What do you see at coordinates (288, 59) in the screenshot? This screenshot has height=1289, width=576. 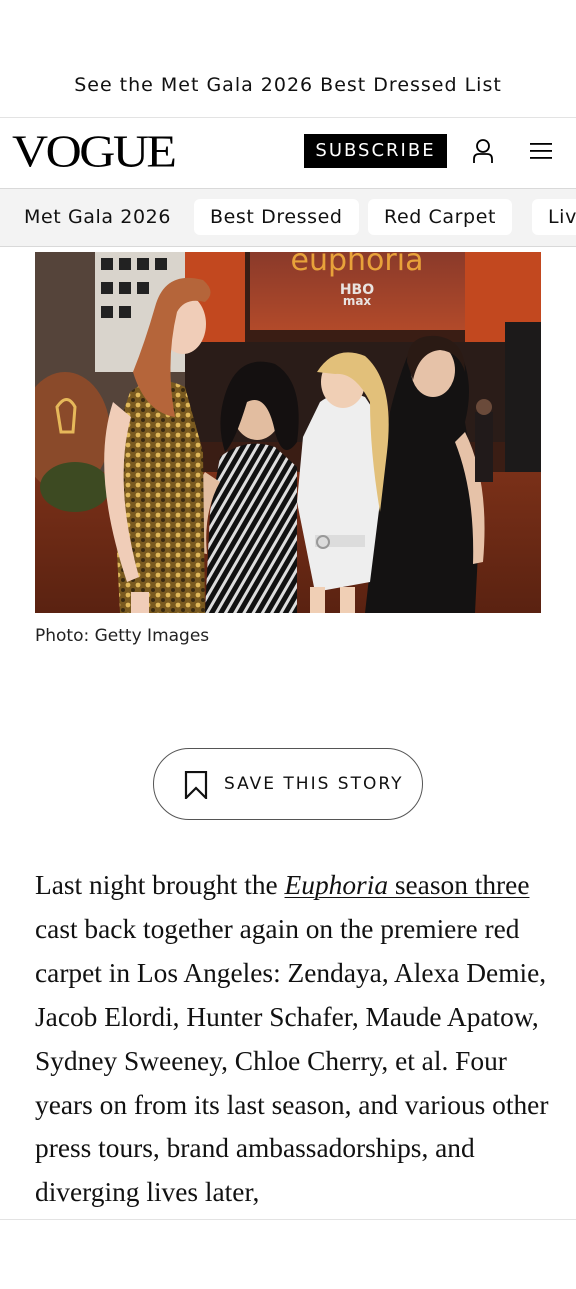 I see `promo-banner: See the Met Gala 2026 Best Dressed List` at bounding box center [288, 59].